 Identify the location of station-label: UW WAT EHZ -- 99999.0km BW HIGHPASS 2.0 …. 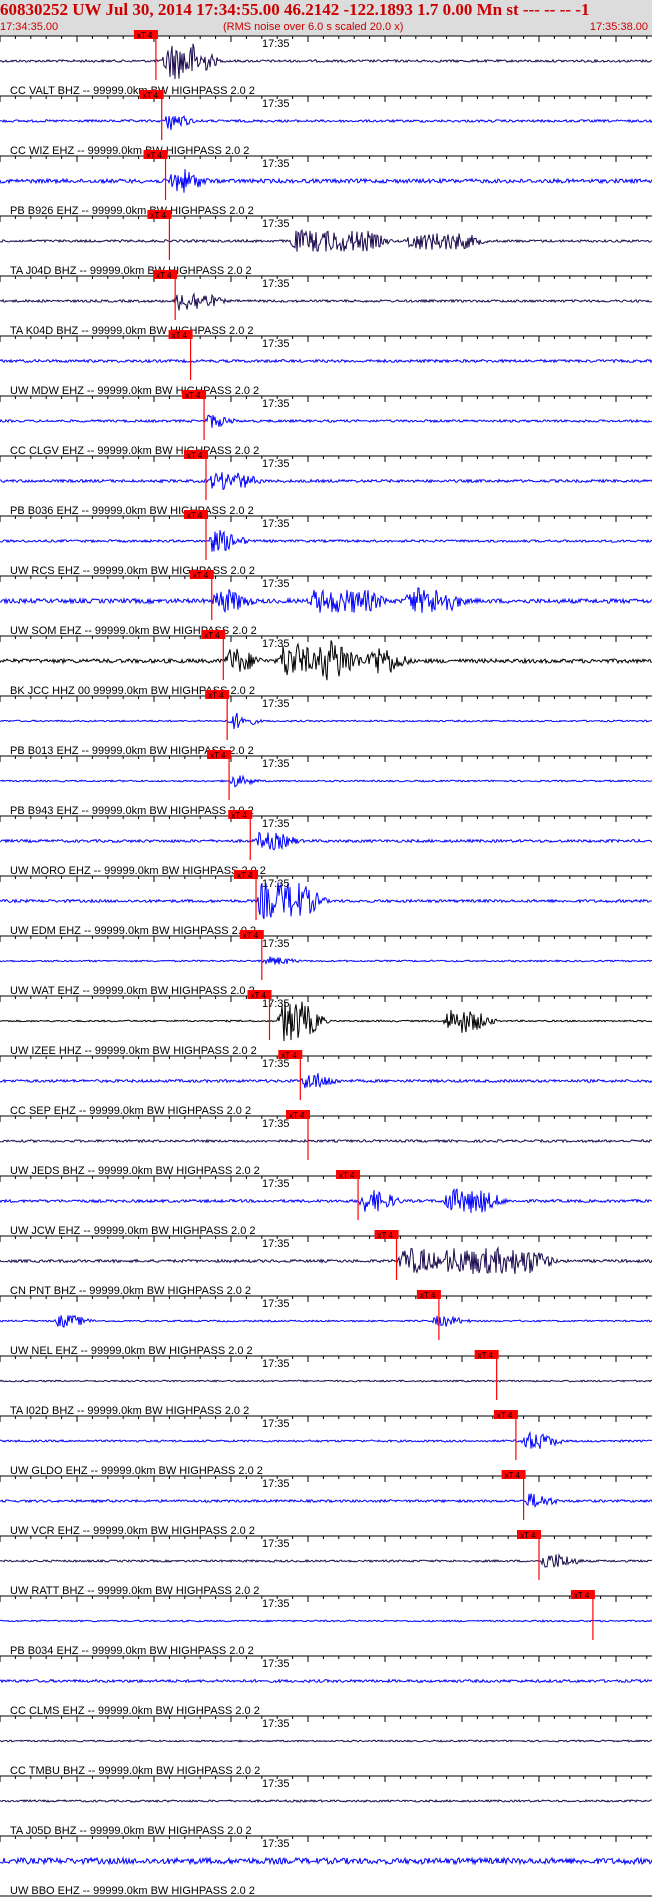
(132, 991).